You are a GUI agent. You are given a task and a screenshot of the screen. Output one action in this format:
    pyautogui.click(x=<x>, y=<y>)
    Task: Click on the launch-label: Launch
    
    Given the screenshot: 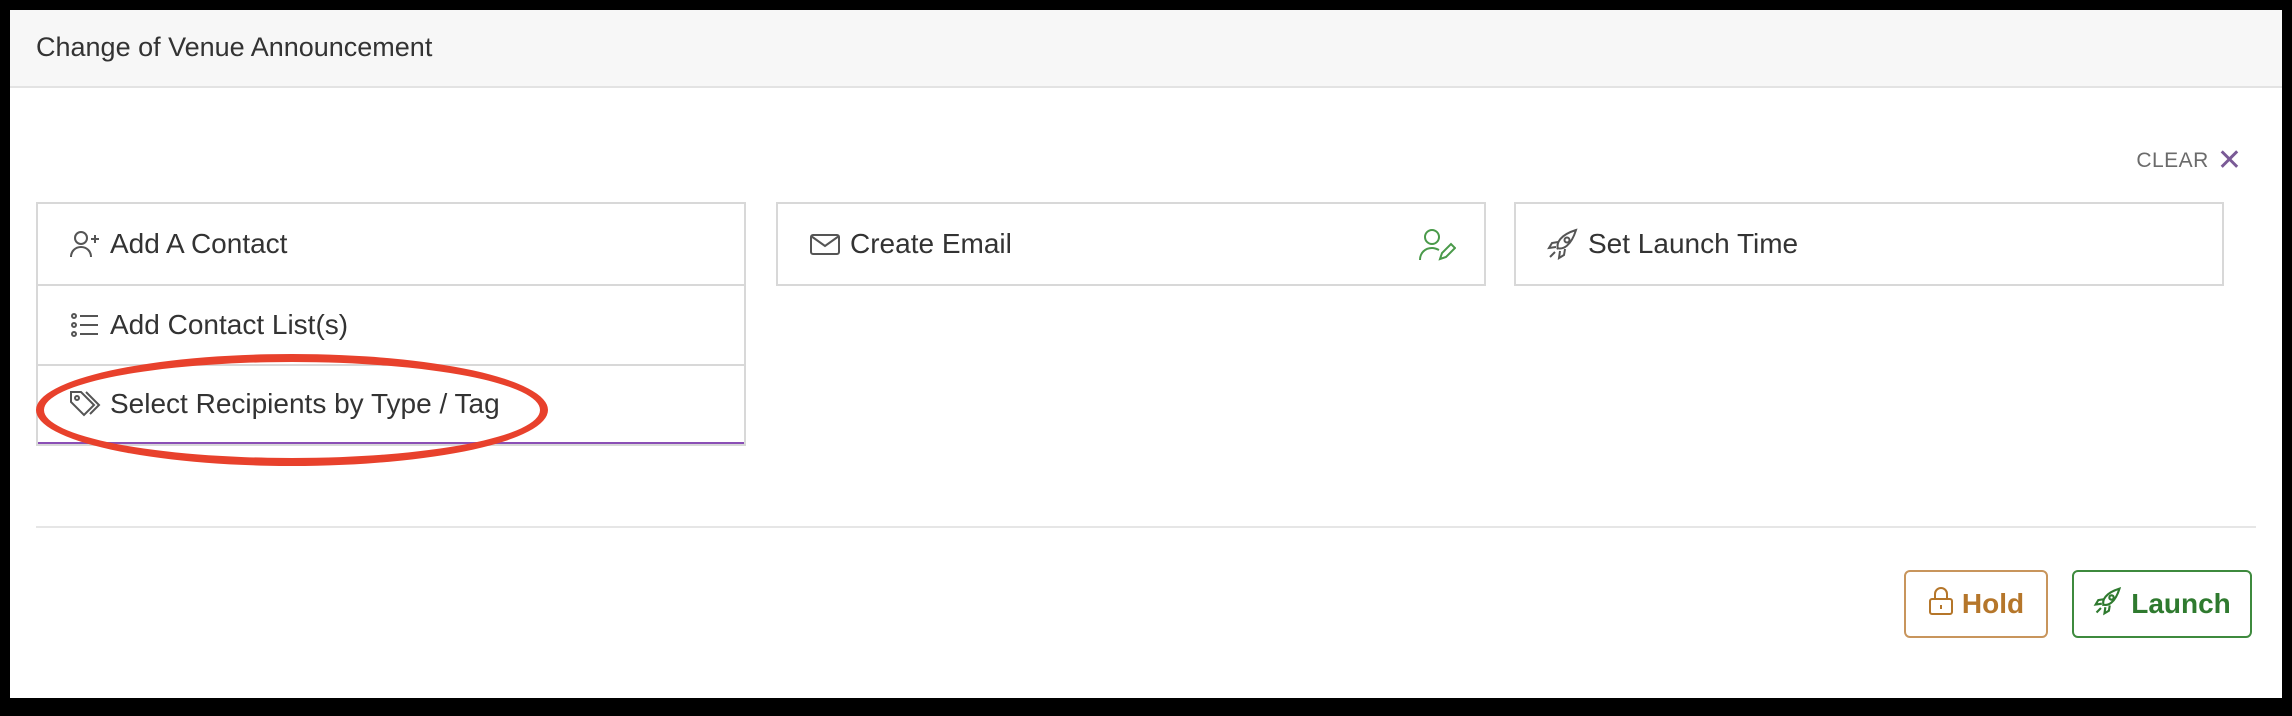 What is the action you would take?
    pyautogui.click(x=2181, y=603)
    